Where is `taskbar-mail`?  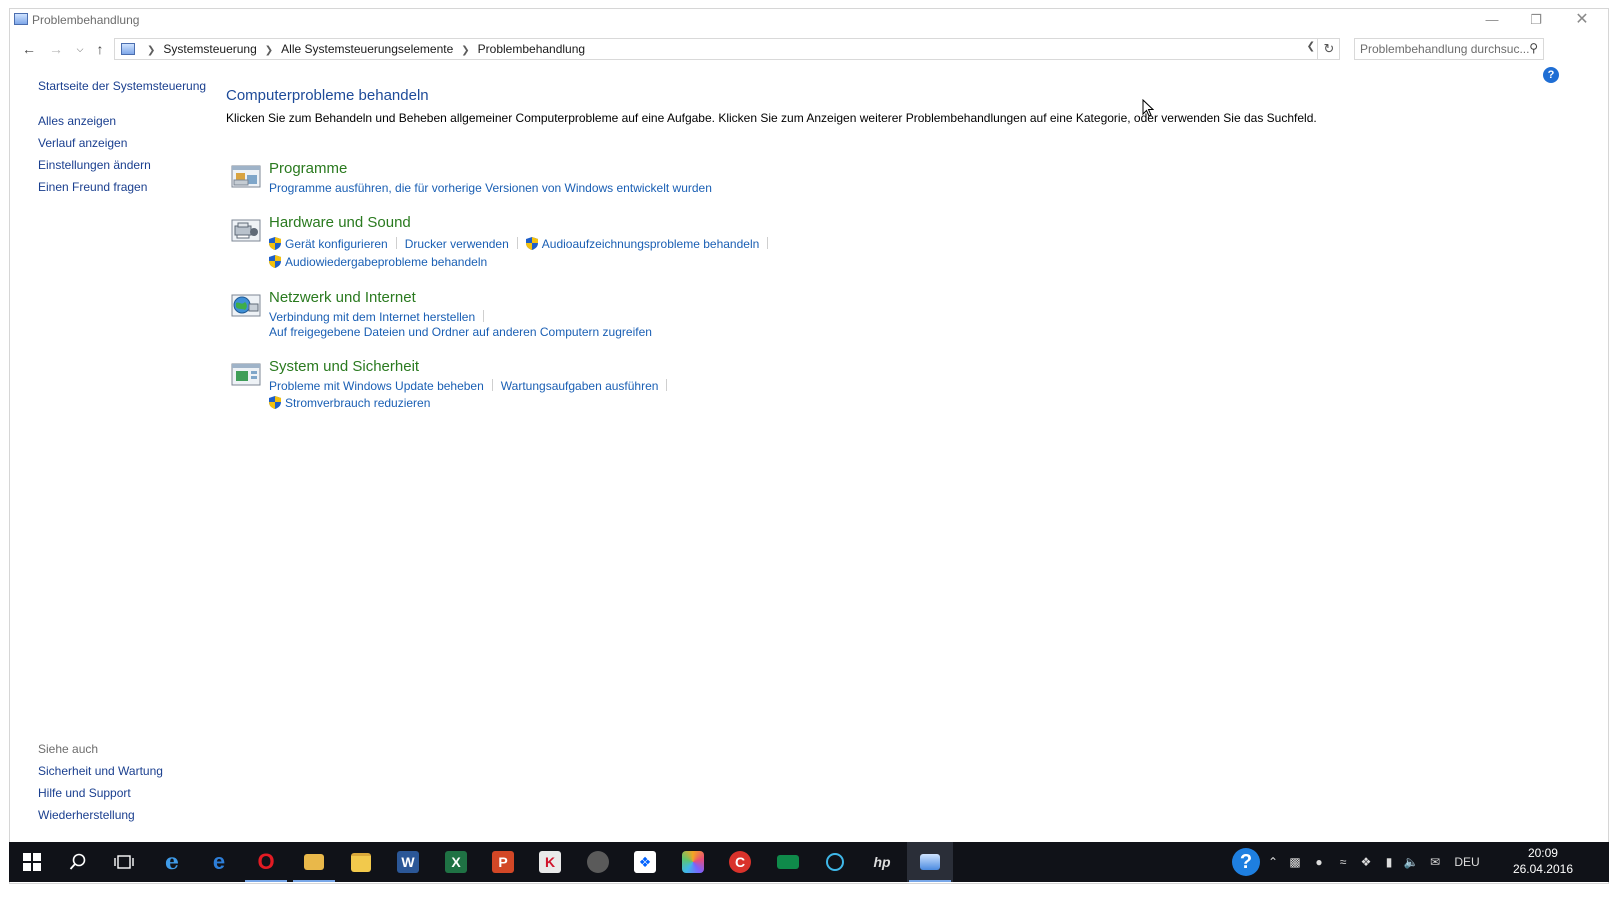
taskbar-mail is located at coordinates (314, 862).